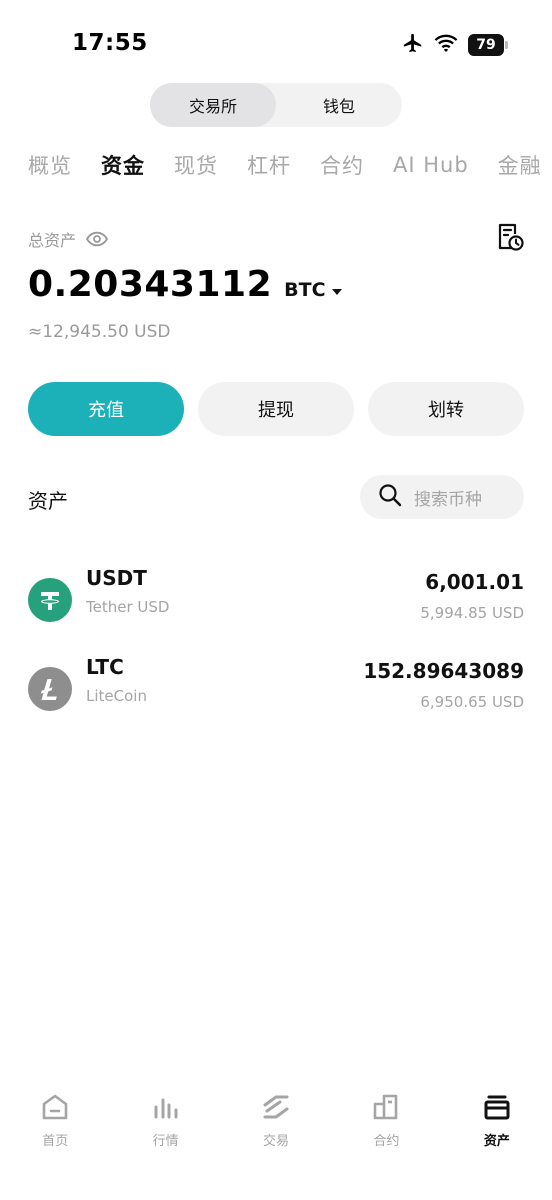 The image size is (552, 1200). What do you see at coordinates (106, 409) in the screenshot?
I see `deposit-button: 充值` at bounding box center [106, 409].